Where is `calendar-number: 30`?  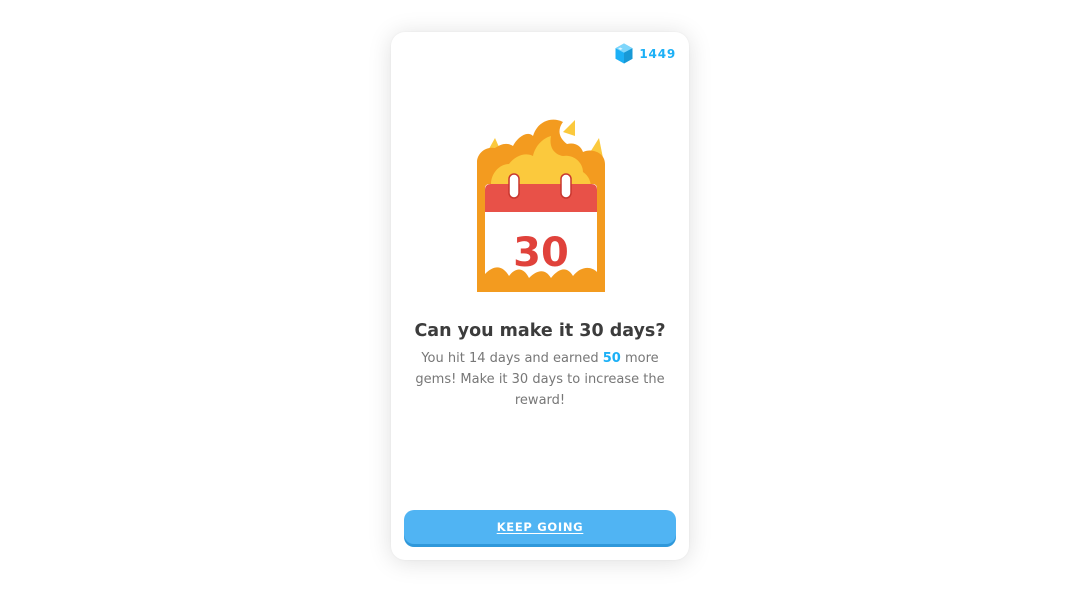 calendar-number: 30 is located at coordinates (541, 253).